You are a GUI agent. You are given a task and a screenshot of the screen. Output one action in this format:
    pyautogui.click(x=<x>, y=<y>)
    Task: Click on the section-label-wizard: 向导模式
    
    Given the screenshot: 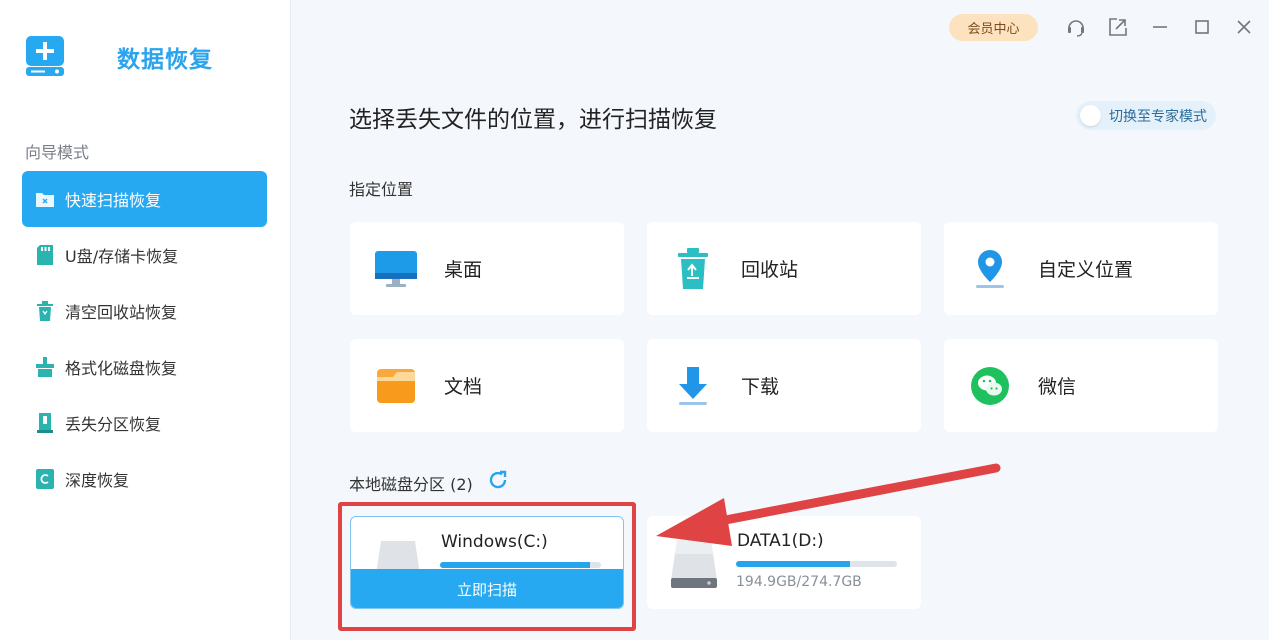 What is the action you would take?
    pyautogui.click(x=57, y=152)
    